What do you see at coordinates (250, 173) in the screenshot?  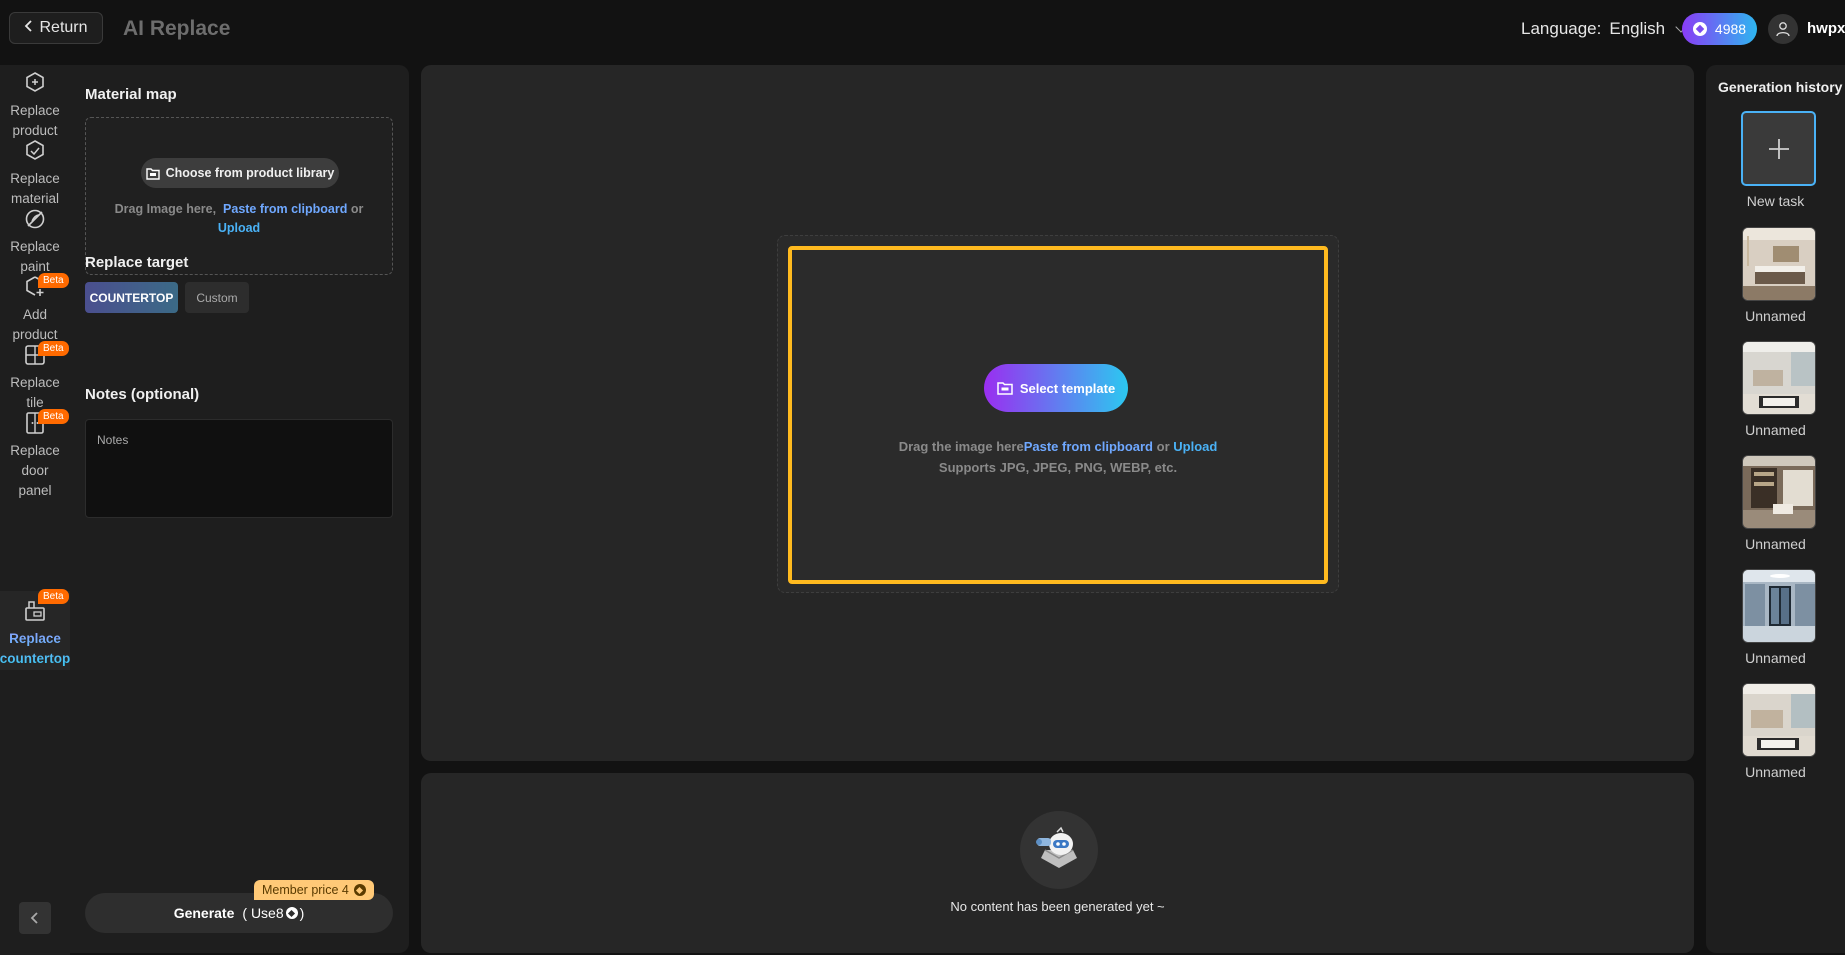 I see `product-library-label: Choose from product library` at bounding box center [250, 173].